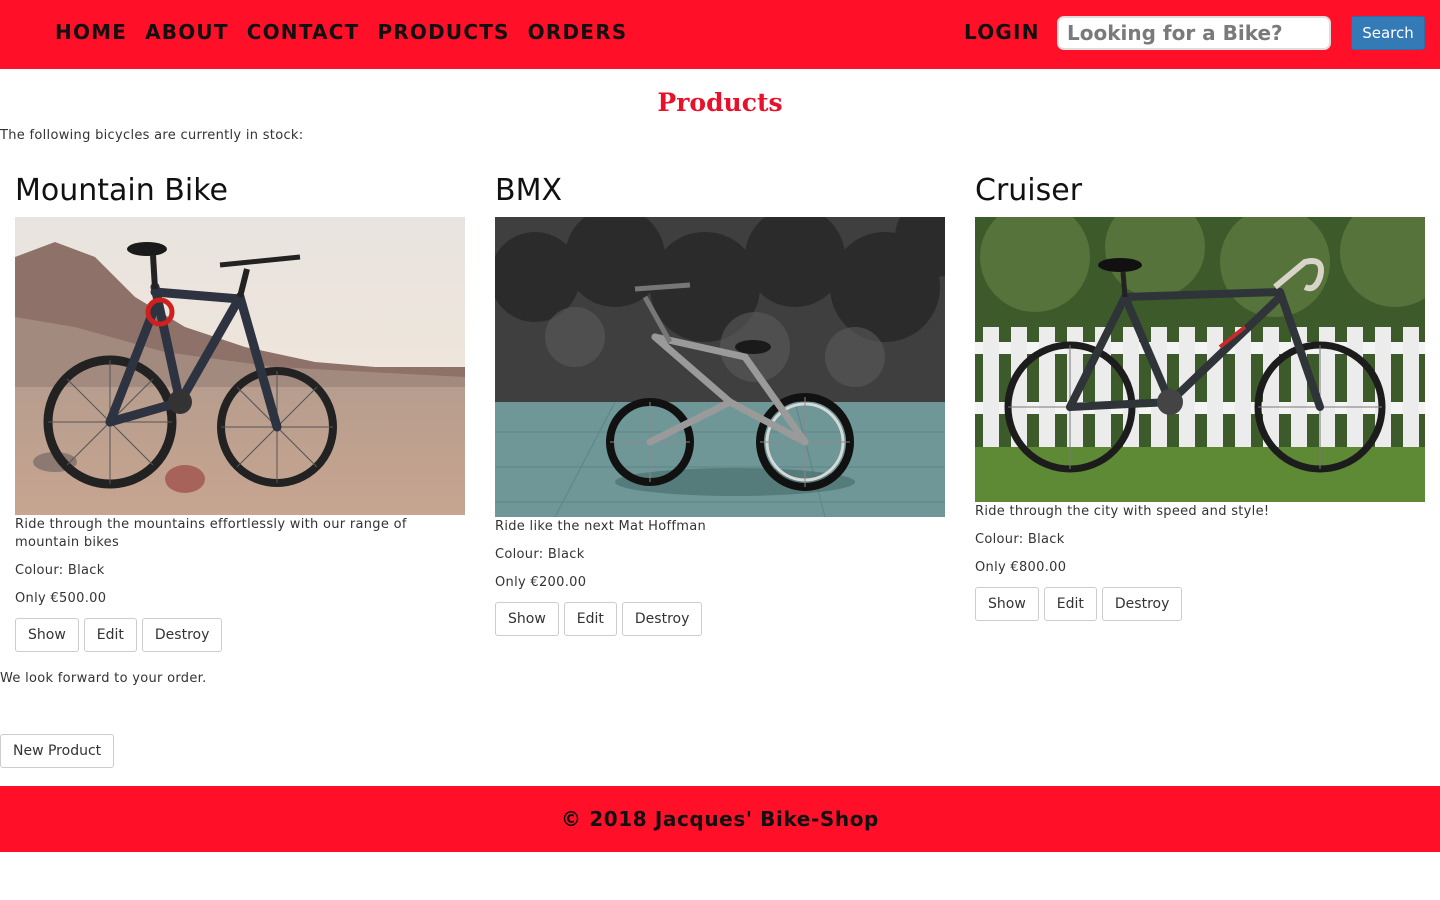 The image size is (1440, 900). Describe the element at coordinates (103, 678) in the screenshot. I see `outro-text: We look forward to your order.` at that location.